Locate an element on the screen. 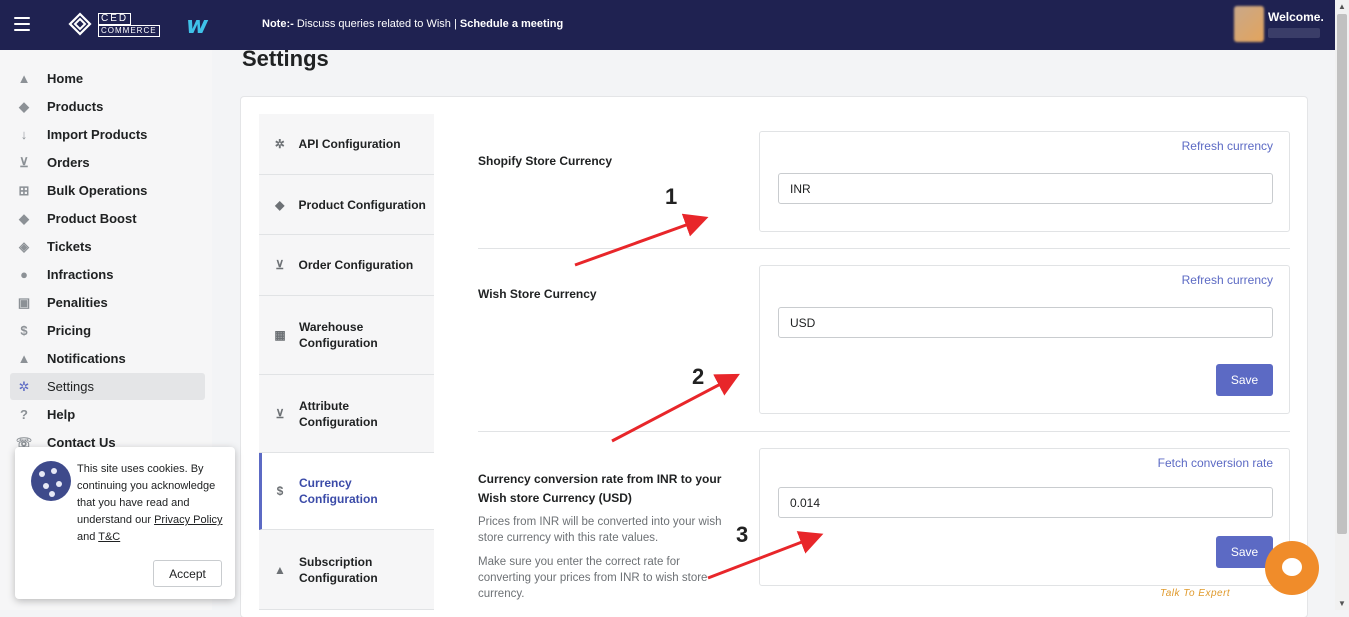 This screenshot has height=617, width=1349. tab-currency-configuration: $ Currency Configuration is located at coordinates (346, 491).